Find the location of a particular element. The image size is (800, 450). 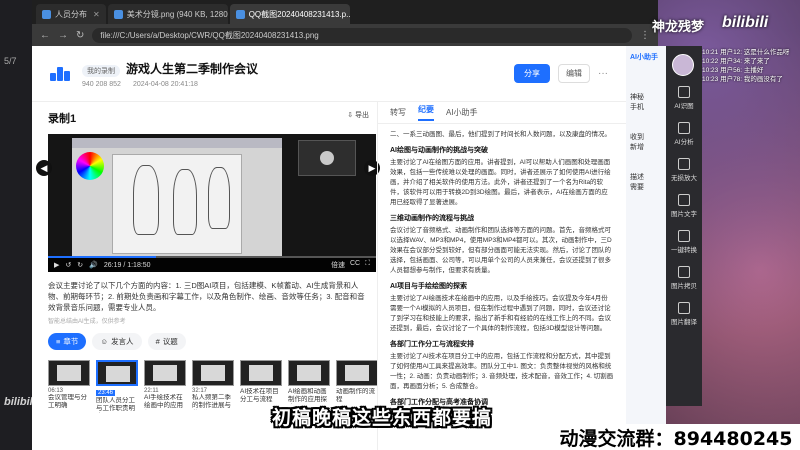

menu-icon: ⋮ is located at coordinates (645, 35).